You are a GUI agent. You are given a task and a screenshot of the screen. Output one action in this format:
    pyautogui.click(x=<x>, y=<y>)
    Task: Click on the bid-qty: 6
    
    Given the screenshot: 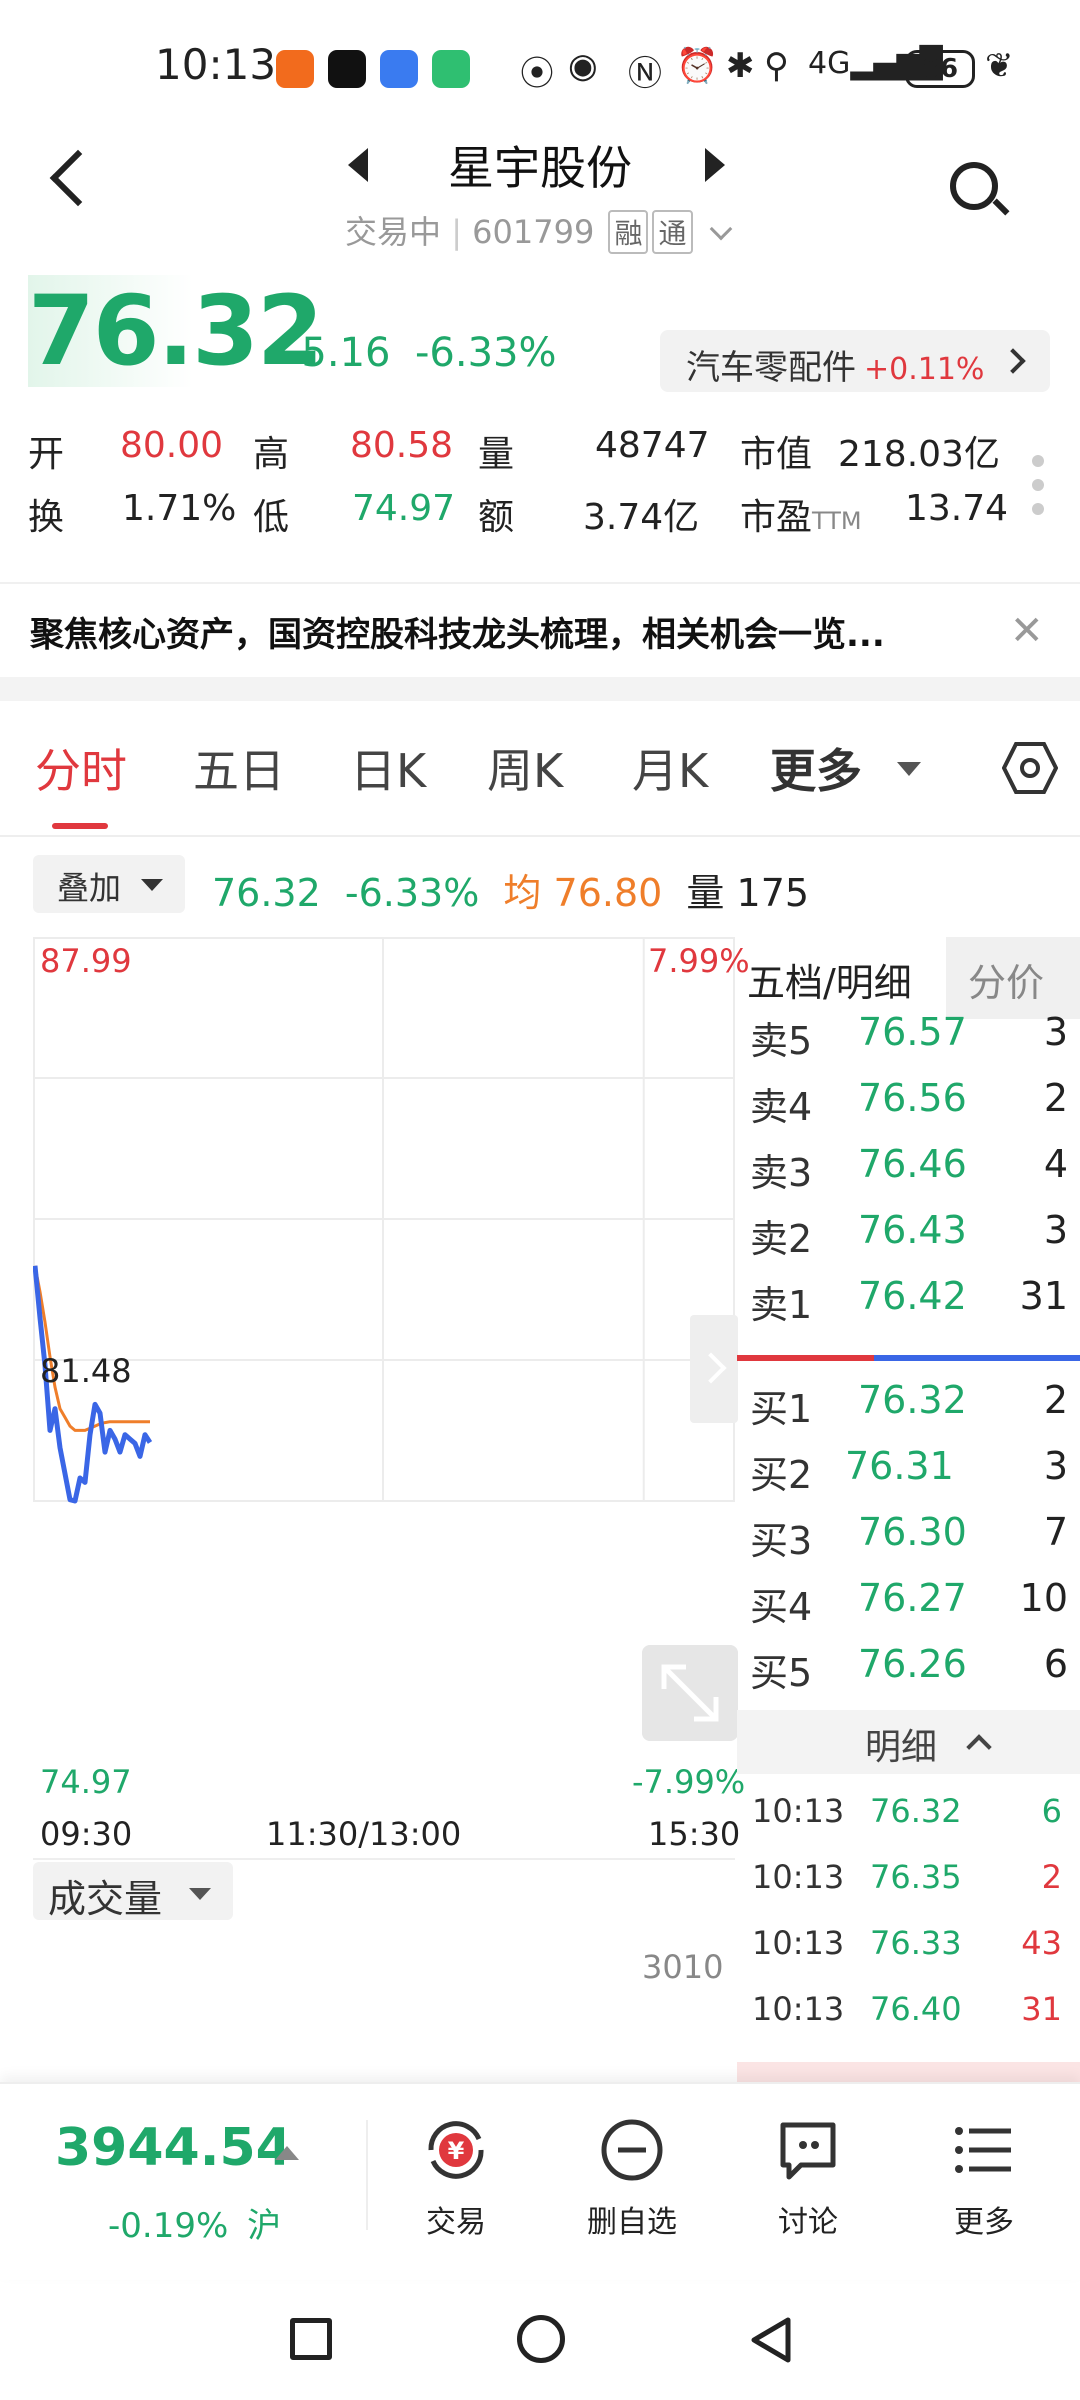 What is the action you would take?
    pyautogui.click(x=1055, y=1664)
    